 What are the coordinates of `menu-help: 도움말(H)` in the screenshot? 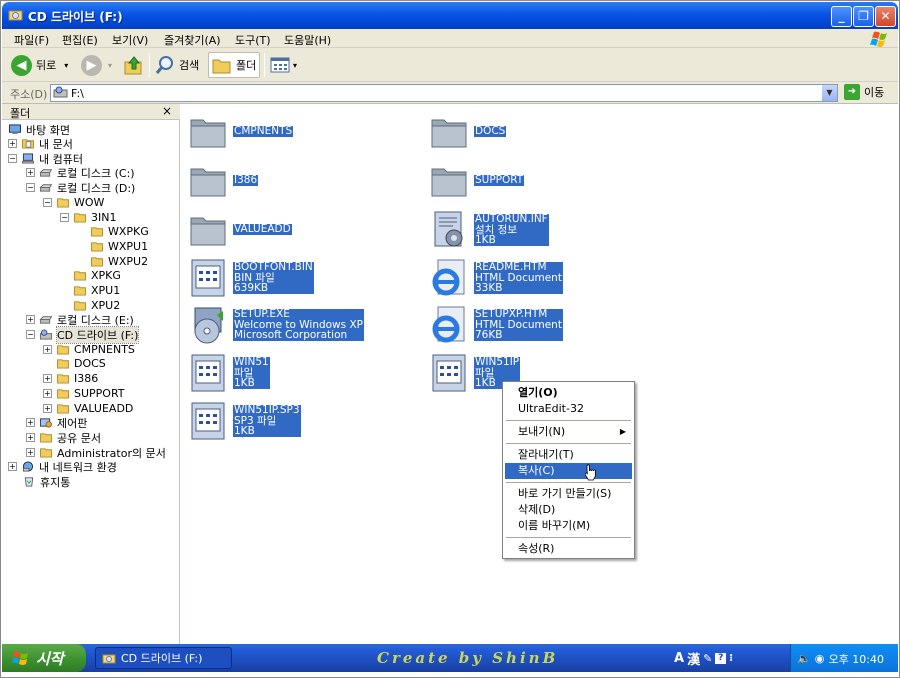 It's located at (307, 40).